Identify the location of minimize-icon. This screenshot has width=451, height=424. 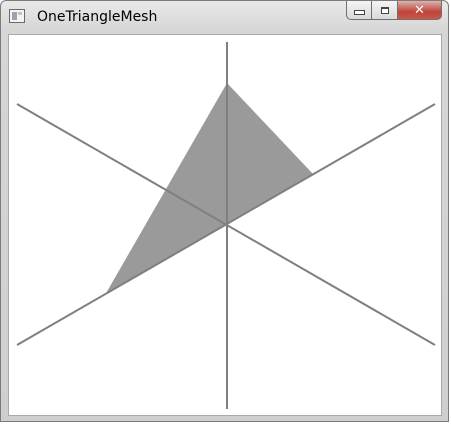
(359, 12).